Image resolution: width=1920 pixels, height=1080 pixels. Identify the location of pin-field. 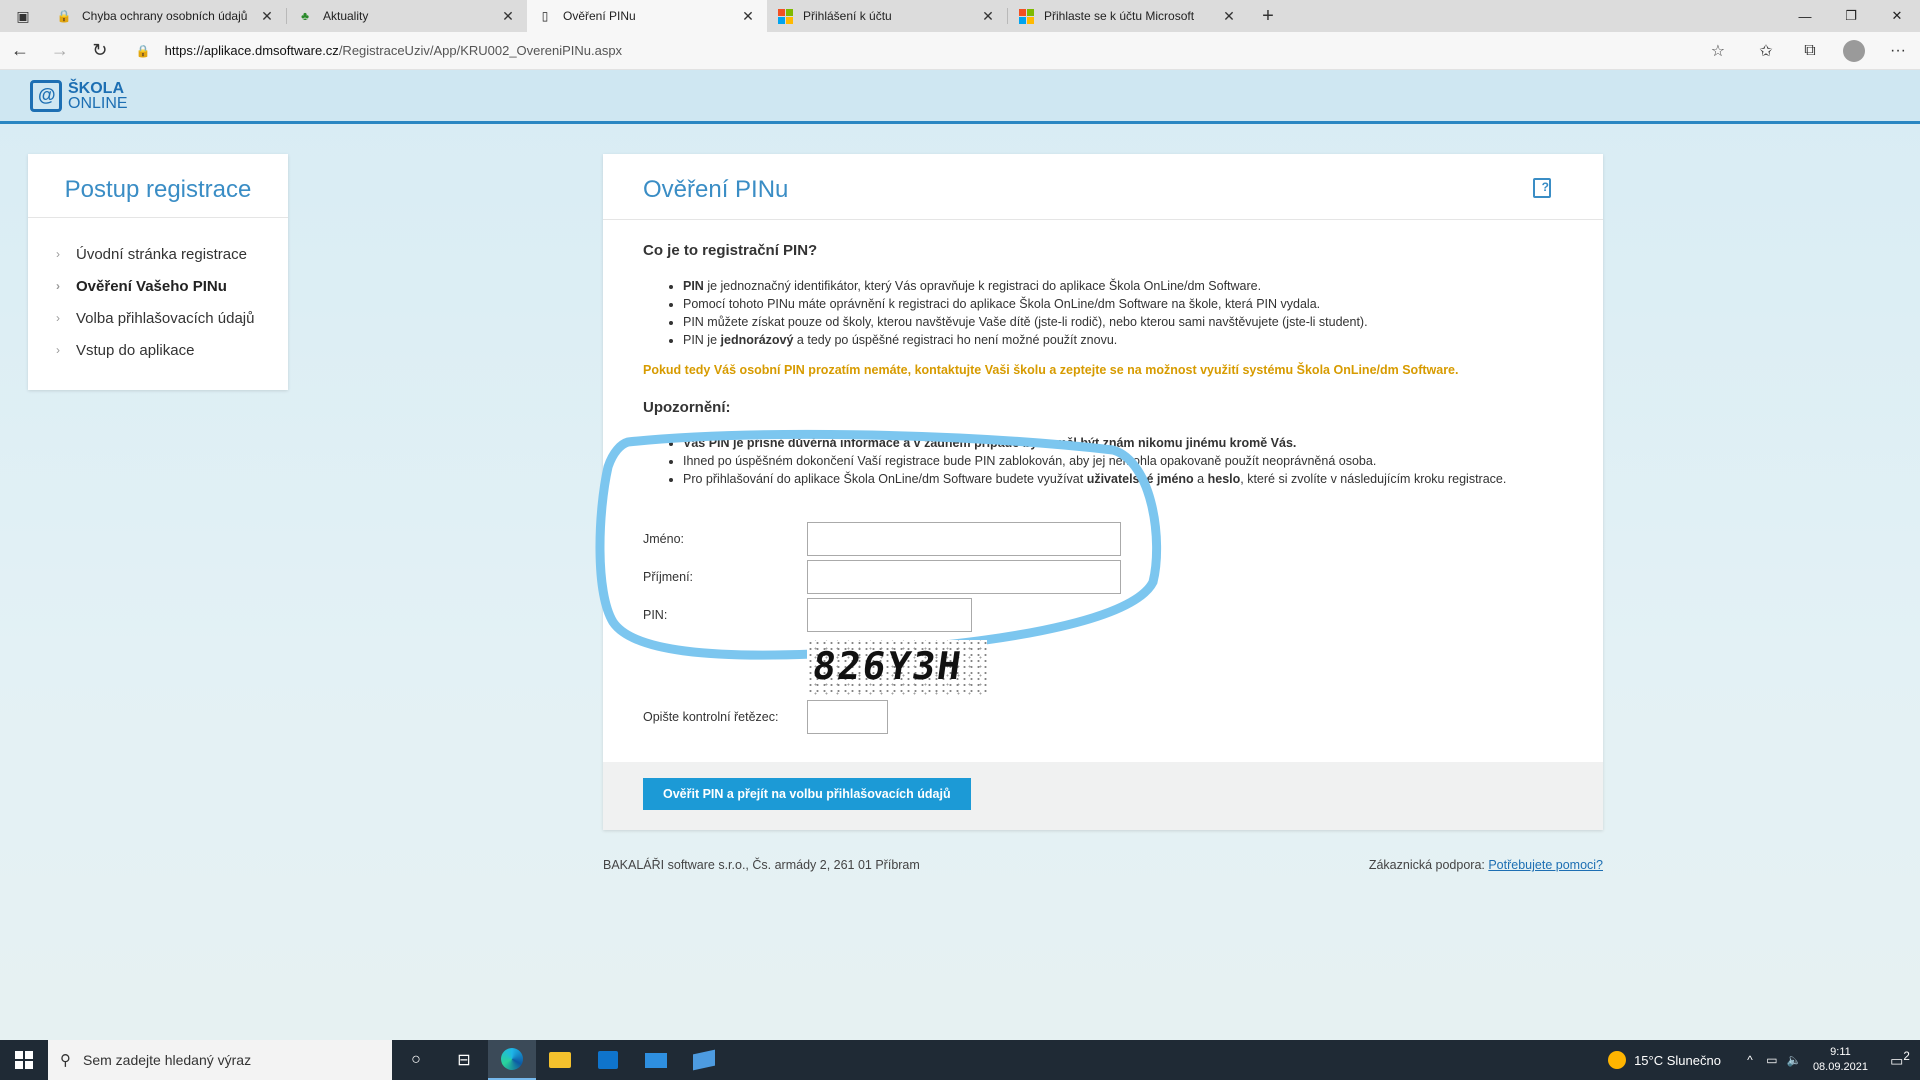
(889, 615).